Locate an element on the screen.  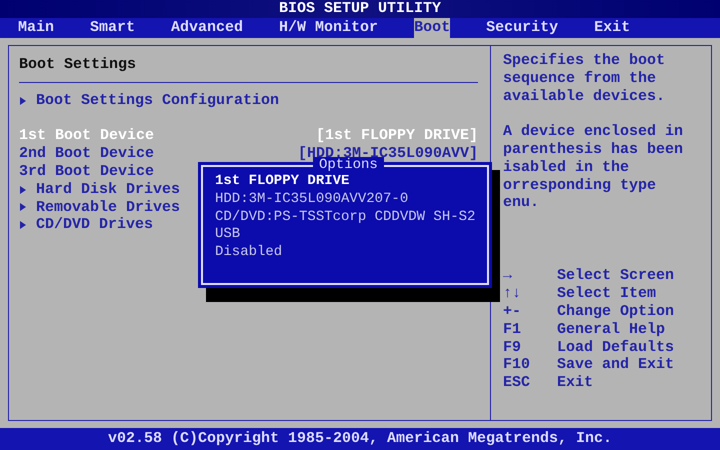
key-label: → is located at coordinates (508, 276).